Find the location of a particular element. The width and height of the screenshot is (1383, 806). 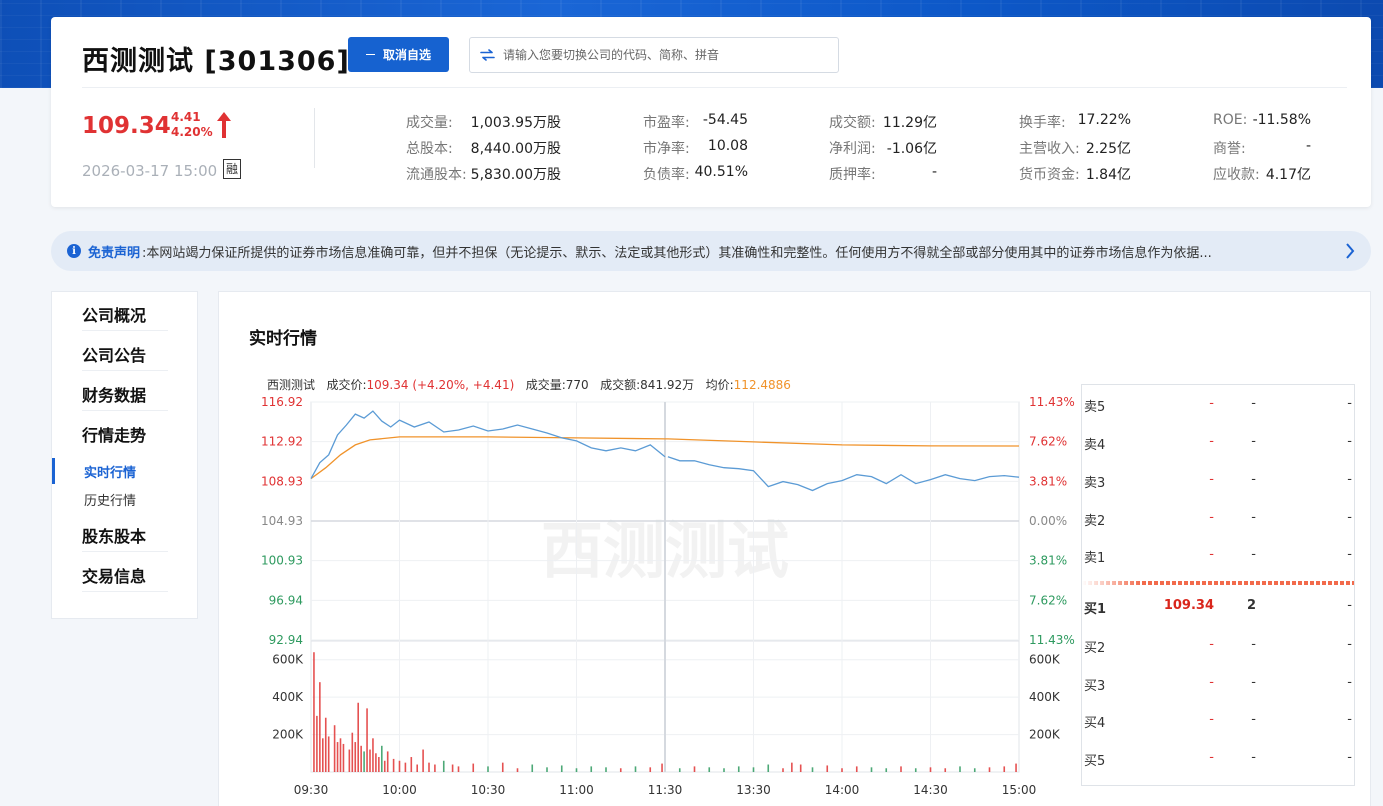

order-book-level-label: 买4 is located at coordinates (1095, 723).